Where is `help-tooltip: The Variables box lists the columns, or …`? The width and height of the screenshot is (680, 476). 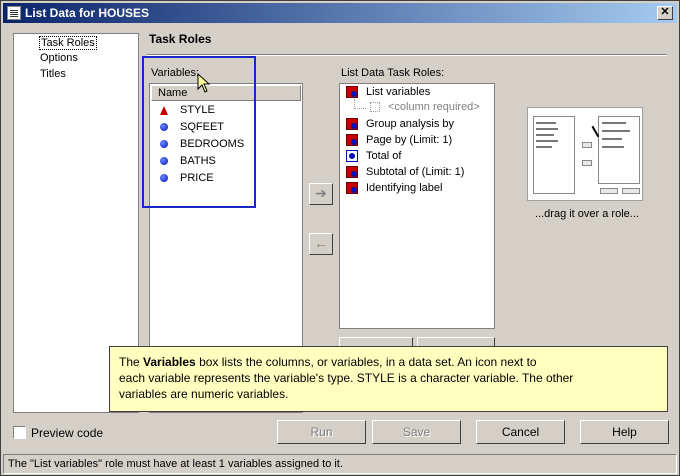 help-tooltip: The Variables box lists the columns, or … is located at coordinates (388, 379).